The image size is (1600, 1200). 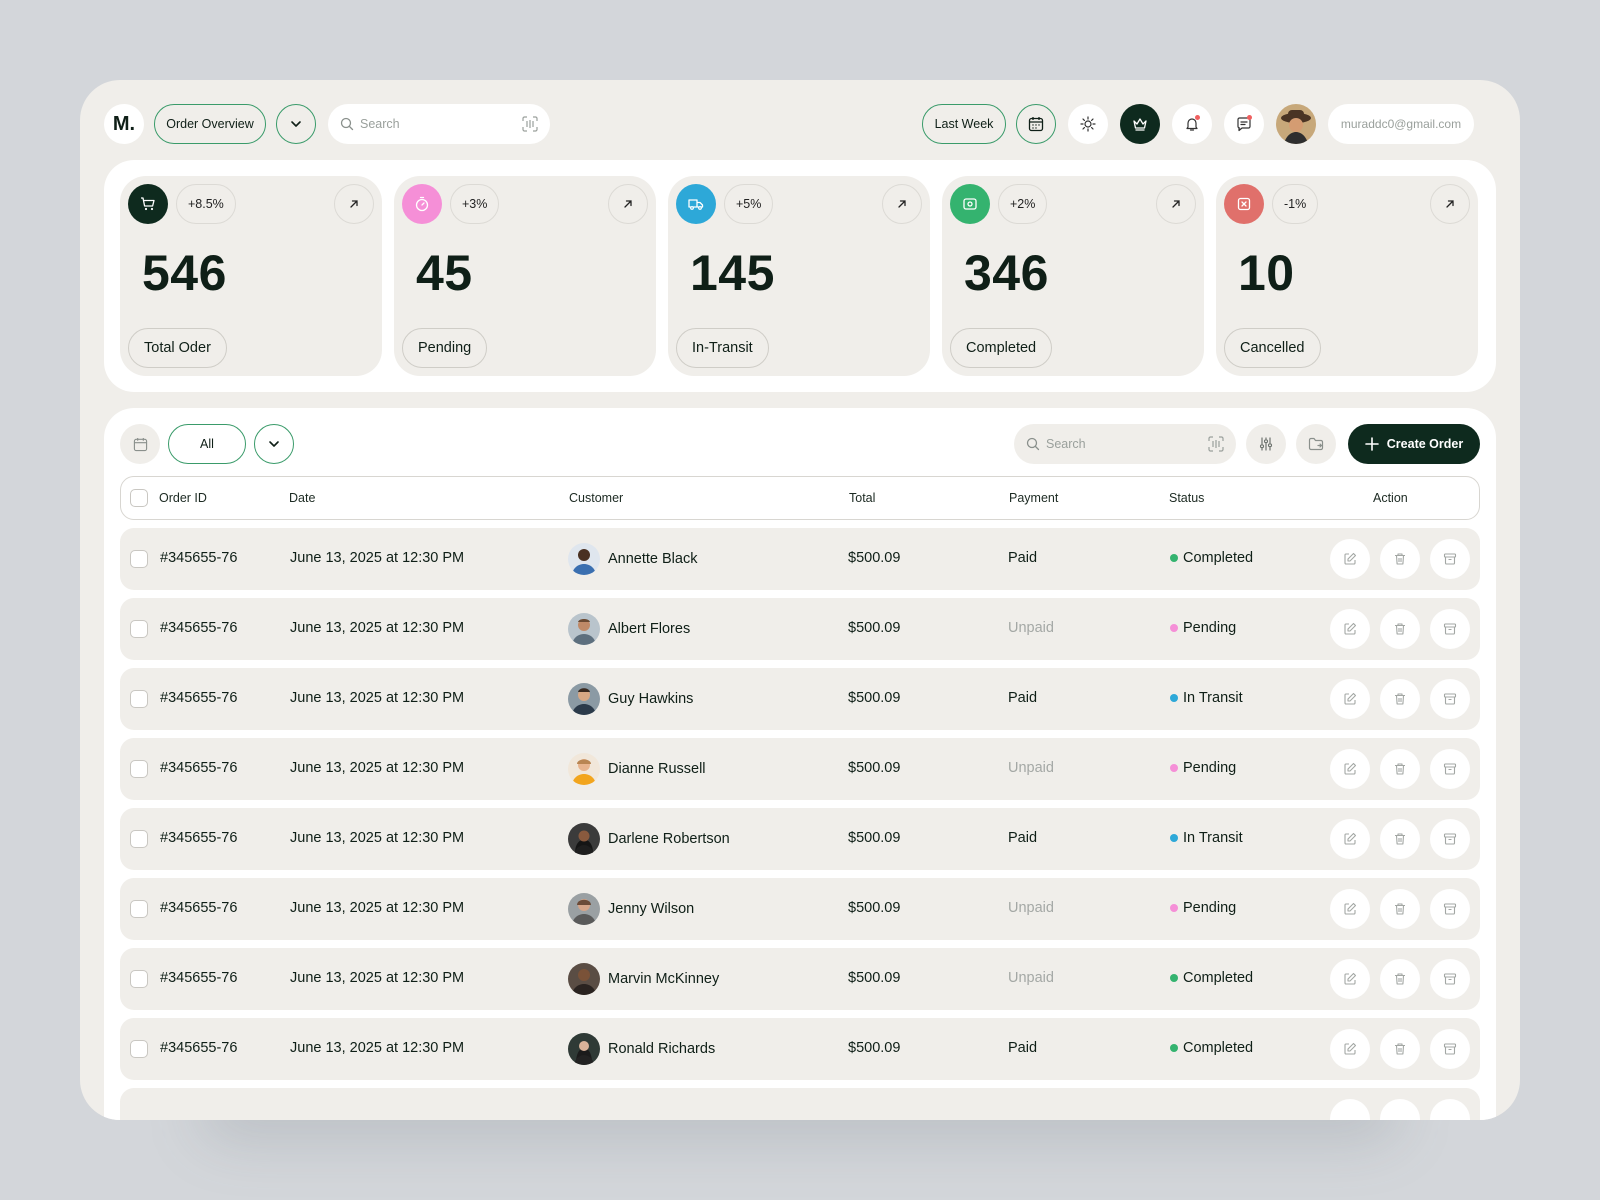 I want to click on user-email: muraddc0@gmail.com, so click(x=1401, y=124).